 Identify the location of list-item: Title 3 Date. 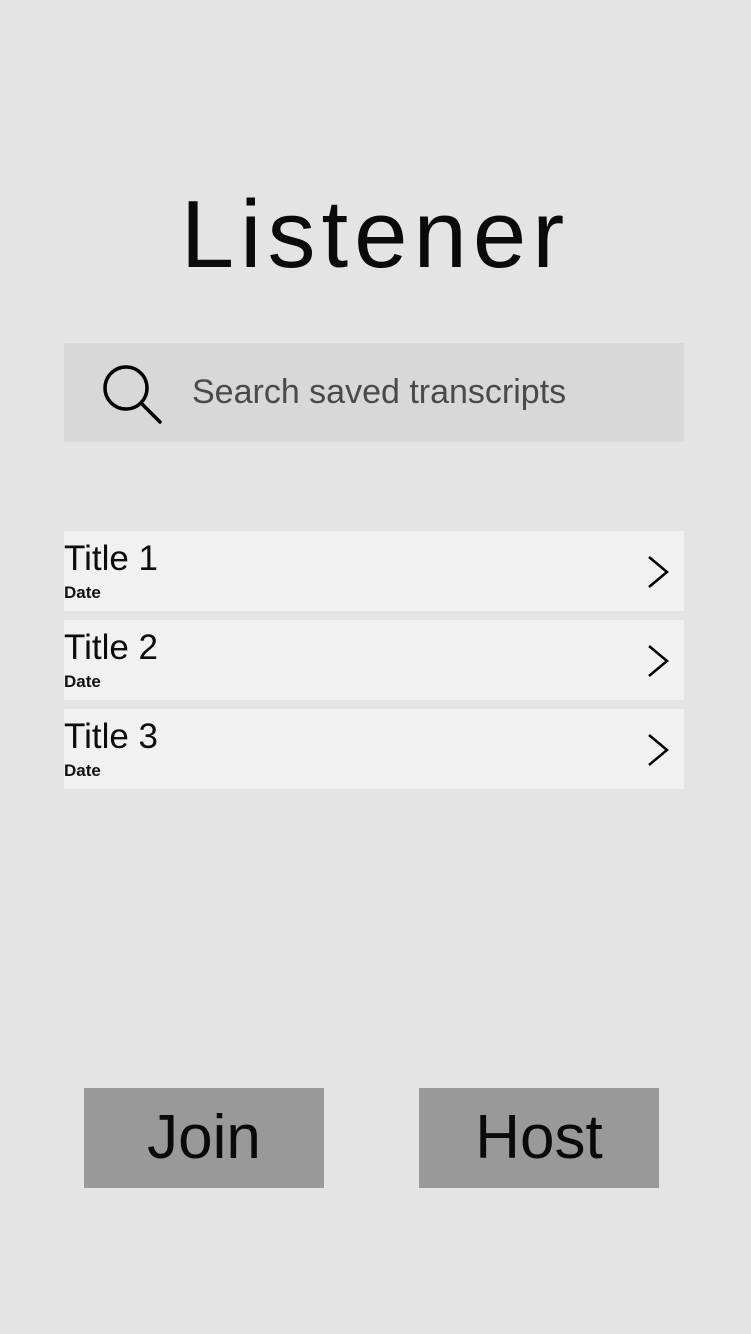
(374, 749).